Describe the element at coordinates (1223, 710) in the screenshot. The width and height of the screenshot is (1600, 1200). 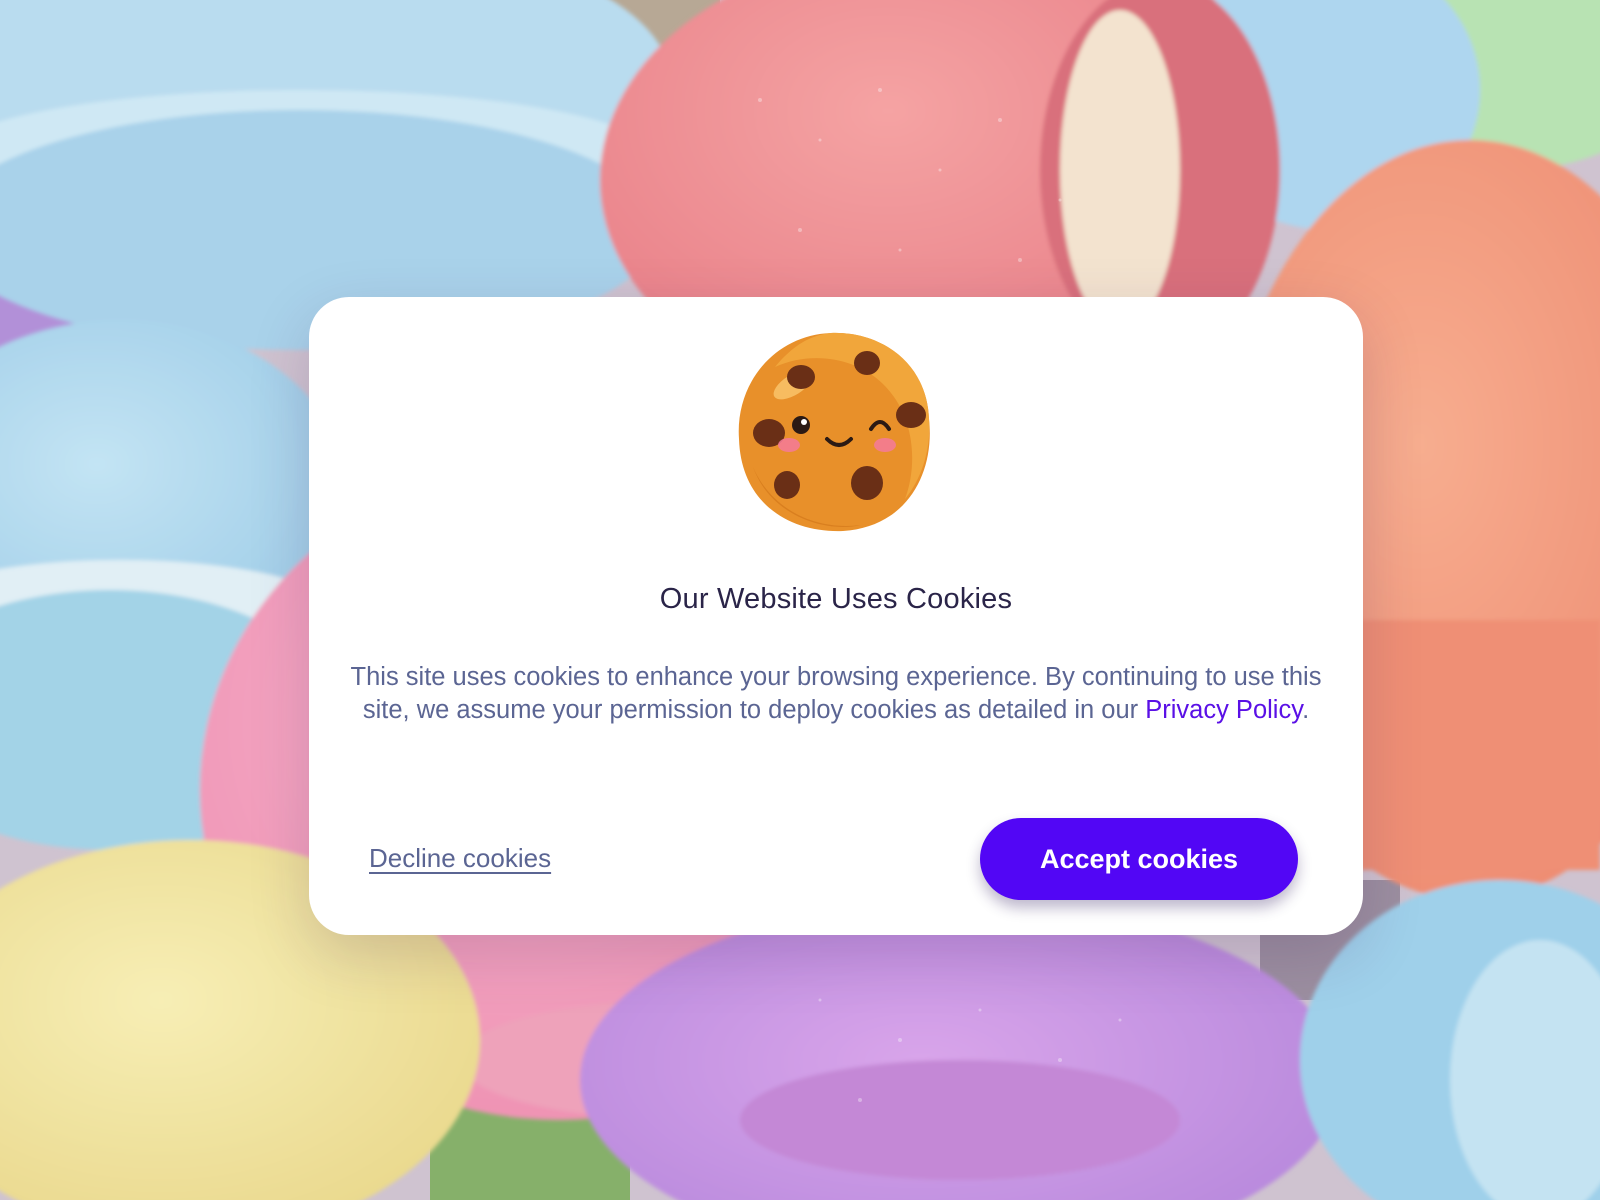
I see `privacy-policy-link: Privacy Policy` at that location.